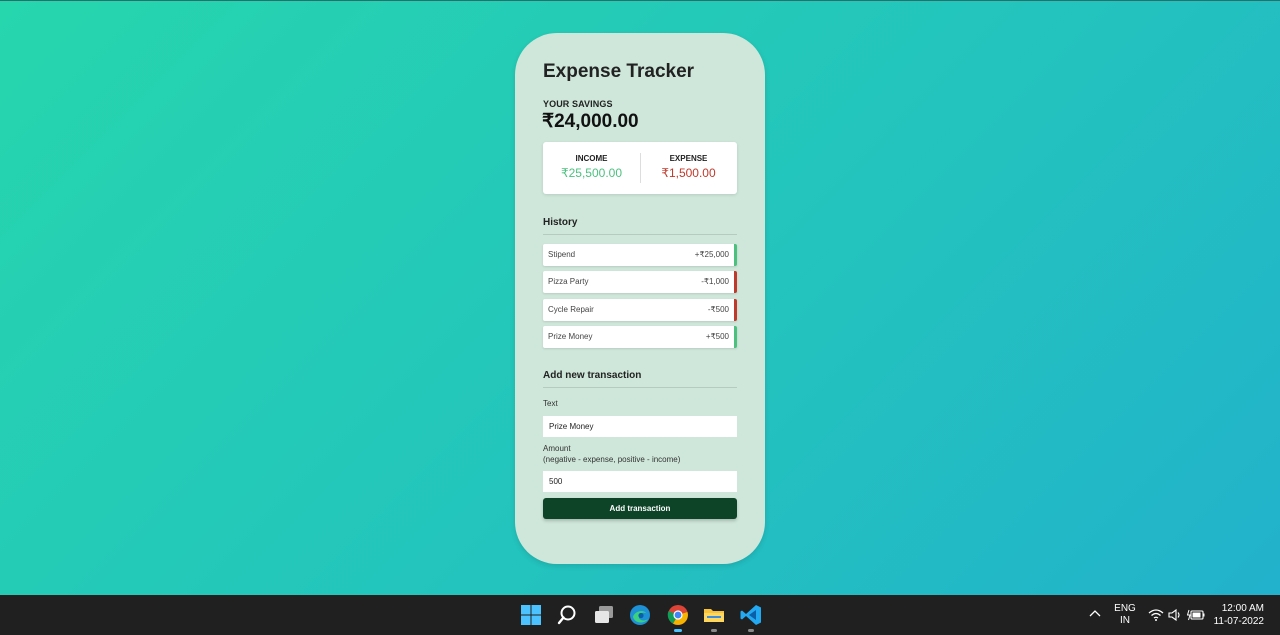  I want to click on chrome-active-indicator, so click(678, 630).